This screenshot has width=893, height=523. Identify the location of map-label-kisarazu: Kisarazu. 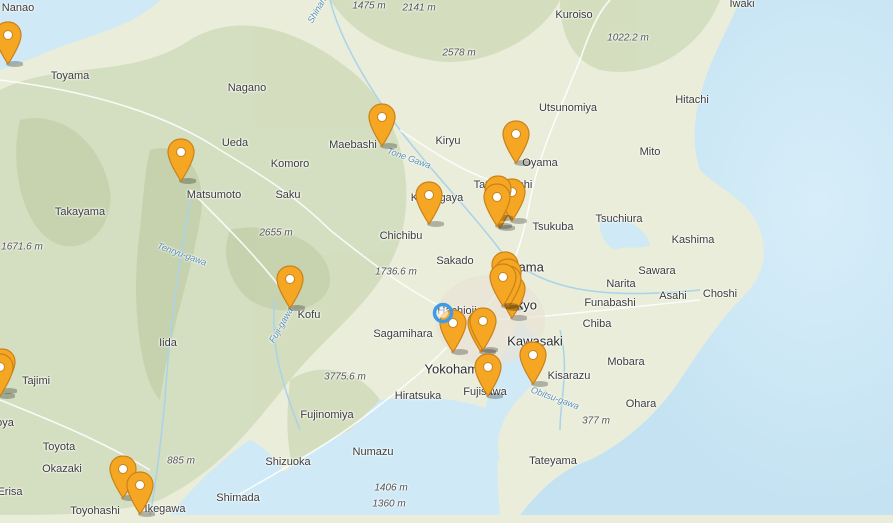
(569, 376).